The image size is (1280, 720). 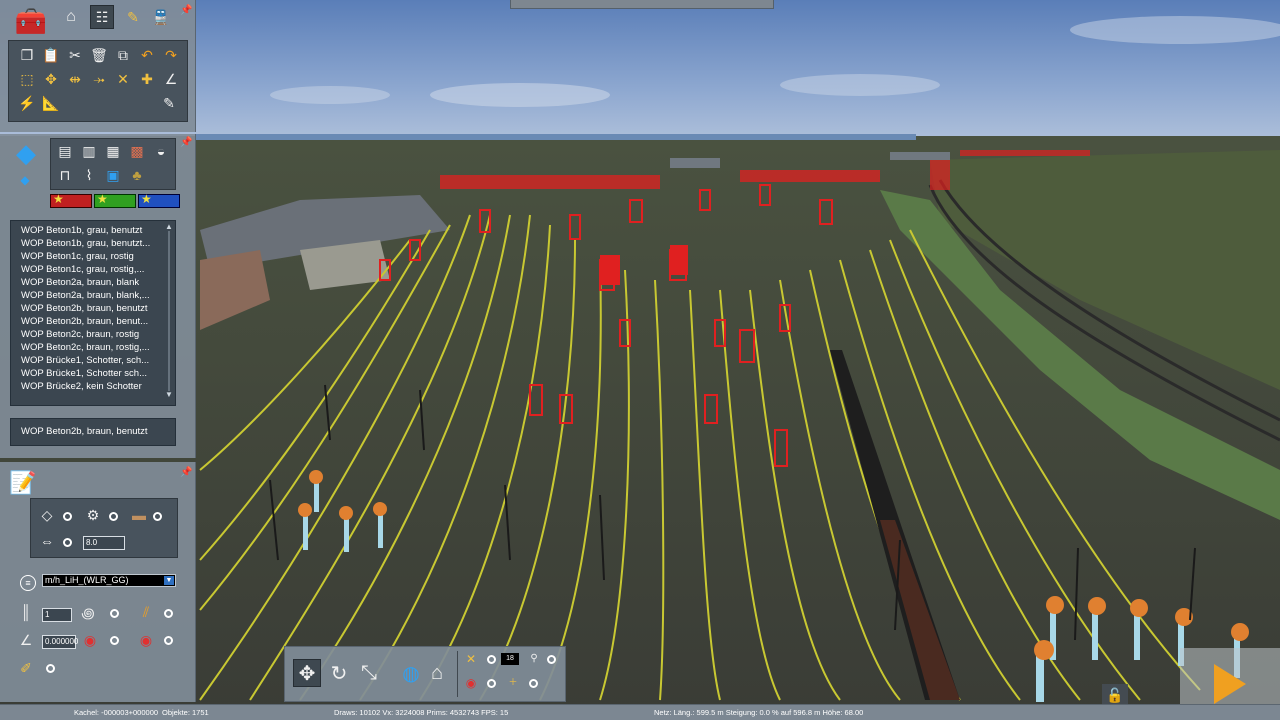 I want to click on ladder-icon: ⫽, so click(x=146, y=611).